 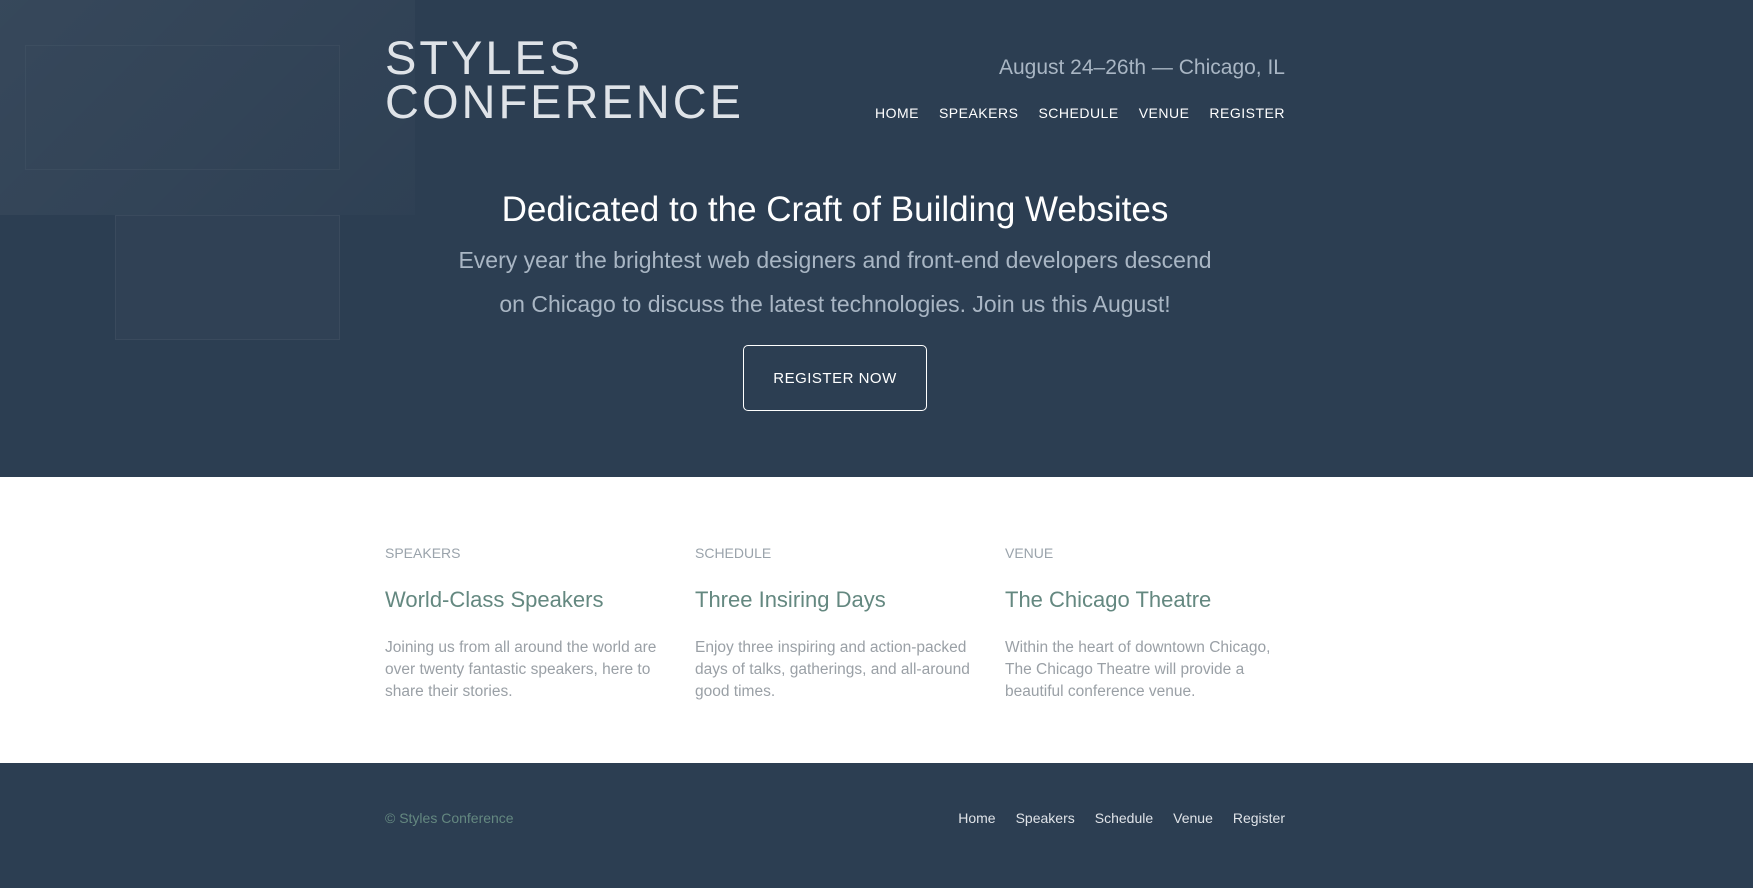 I want to click on nav-item-register: Register, so click(x=1247, y=113).